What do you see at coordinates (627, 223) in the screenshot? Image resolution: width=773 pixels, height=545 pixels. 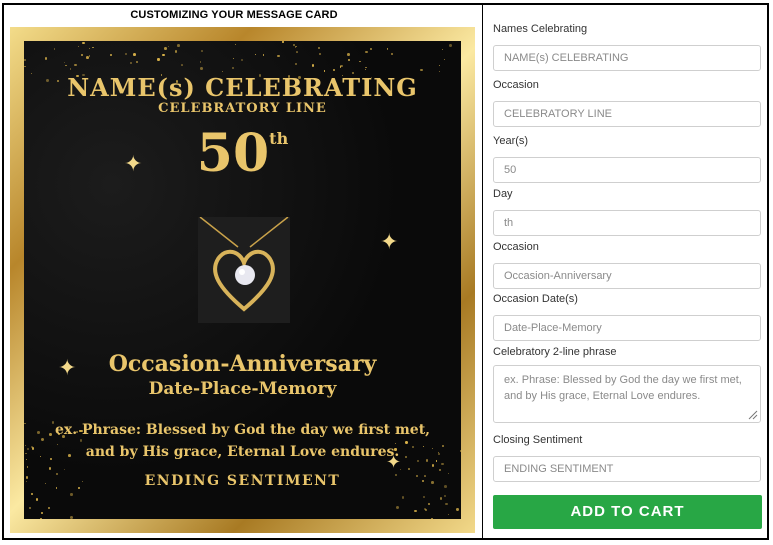 I see `day-input: th` at bounding box center [627, 223].